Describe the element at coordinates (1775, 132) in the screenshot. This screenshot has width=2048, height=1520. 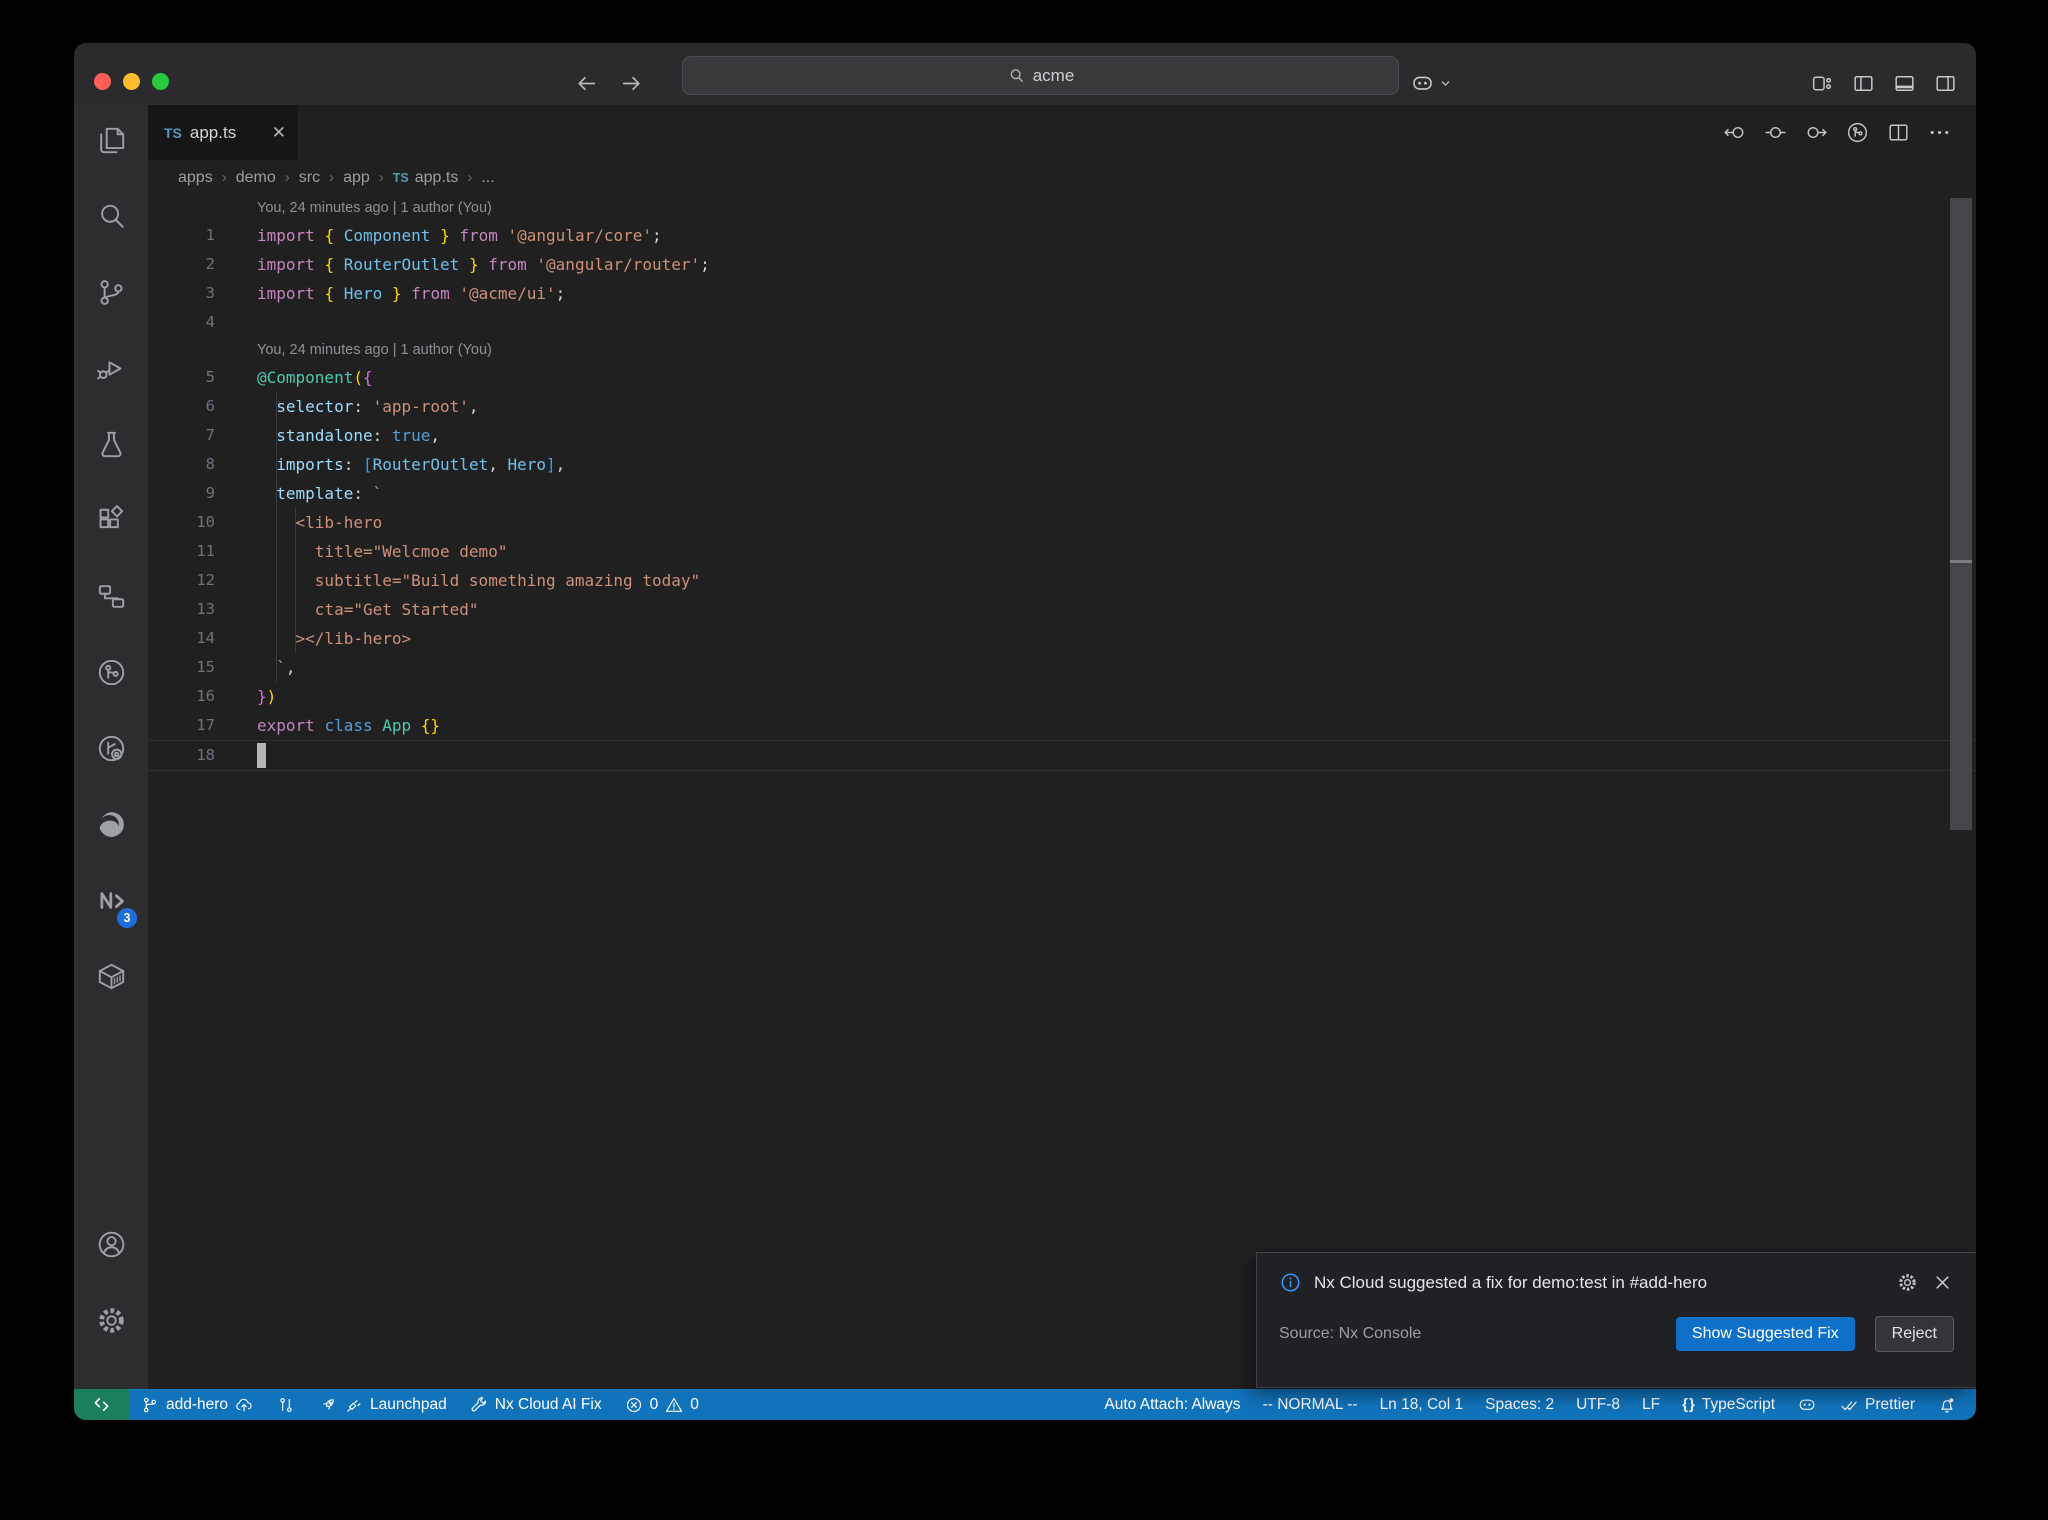
I see `nav-current-circle-icon` at that location.